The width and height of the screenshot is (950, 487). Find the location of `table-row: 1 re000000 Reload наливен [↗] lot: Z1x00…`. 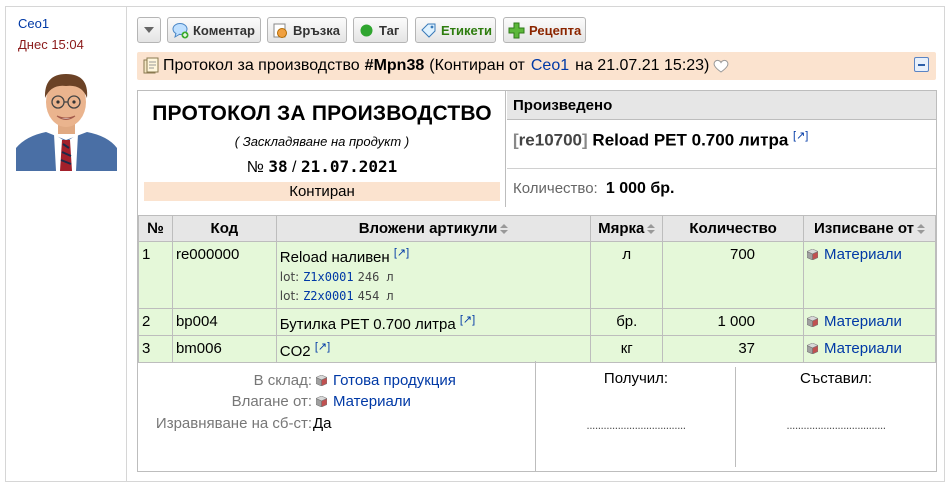

table-row: 1 re000000 Reload наливен [↗] lot: Z1x00… is located at coordinates (537, 275).